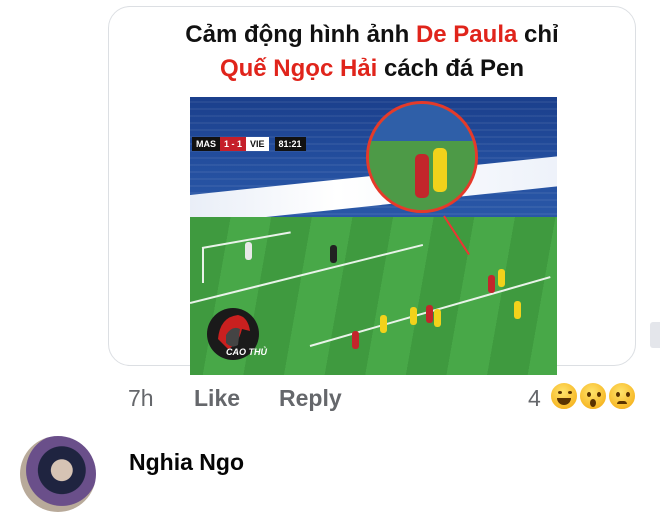 The width and height of the screenshot is (660, 512). I want to click on comment-timestamp: 7h, so click(141, 398).